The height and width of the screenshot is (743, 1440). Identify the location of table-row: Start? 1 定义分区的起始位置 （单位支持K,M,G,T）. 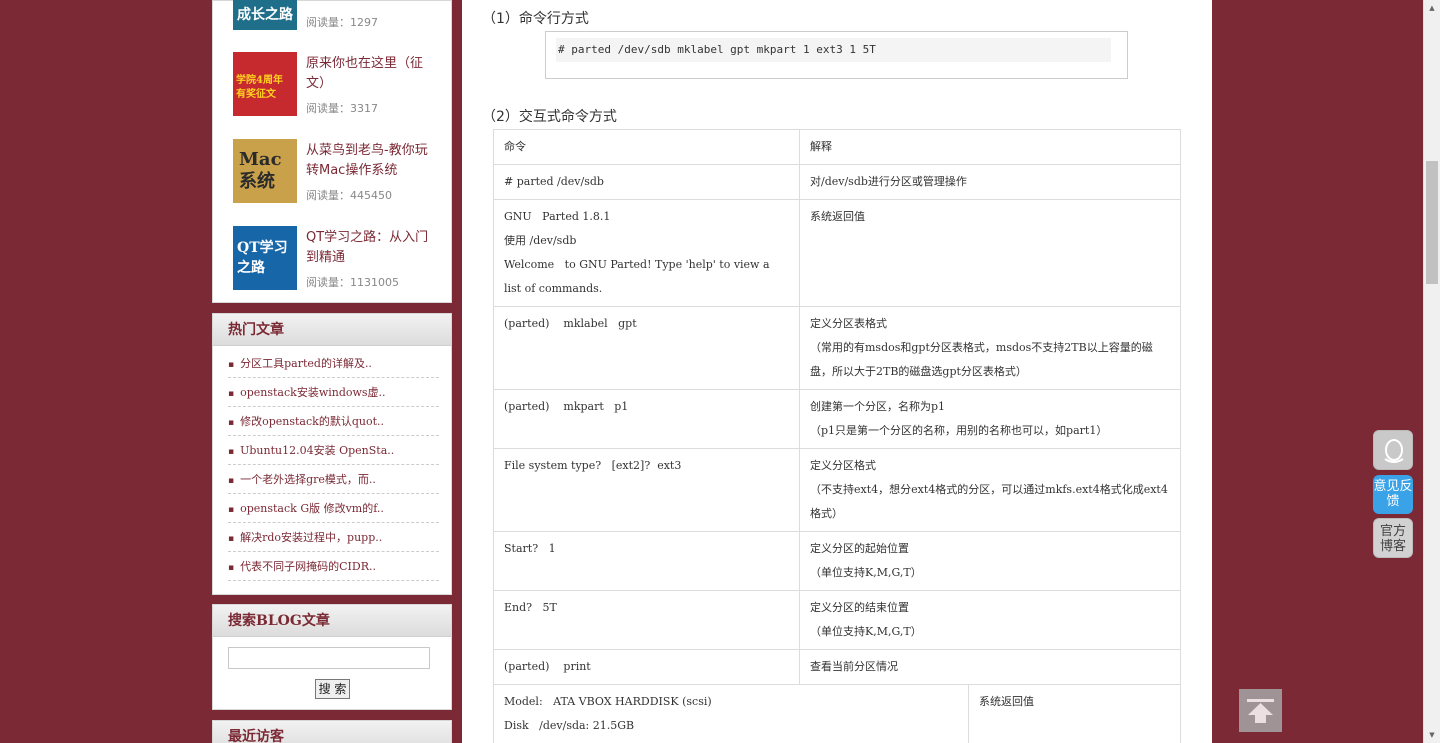
(837, 561).